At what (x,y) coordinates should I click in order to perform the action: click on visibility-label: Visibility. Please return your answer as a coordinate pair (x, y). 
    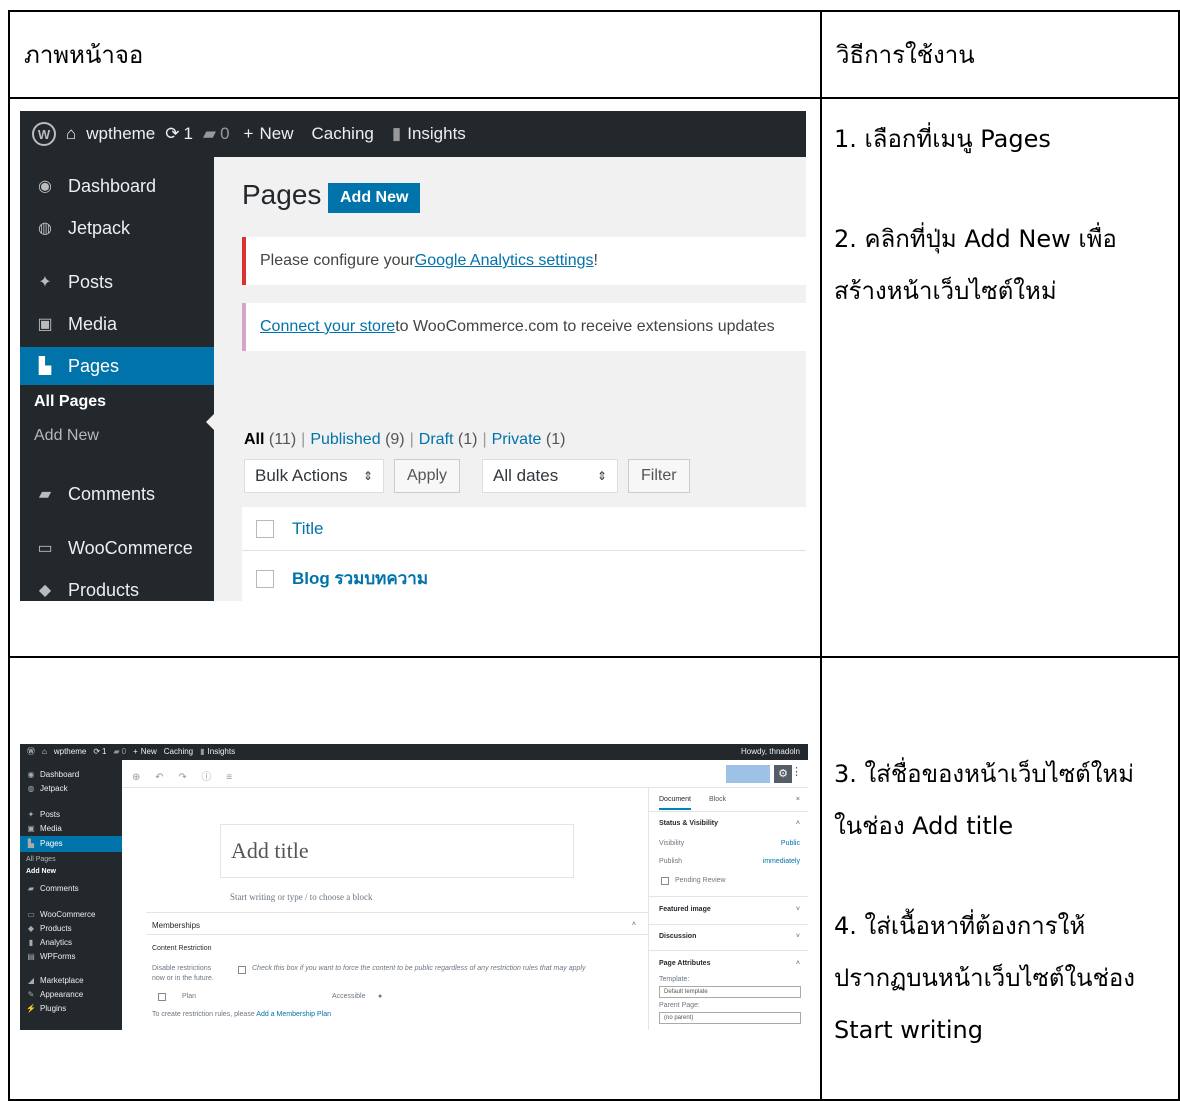
    Looking at the image, I should click on (672, 843).